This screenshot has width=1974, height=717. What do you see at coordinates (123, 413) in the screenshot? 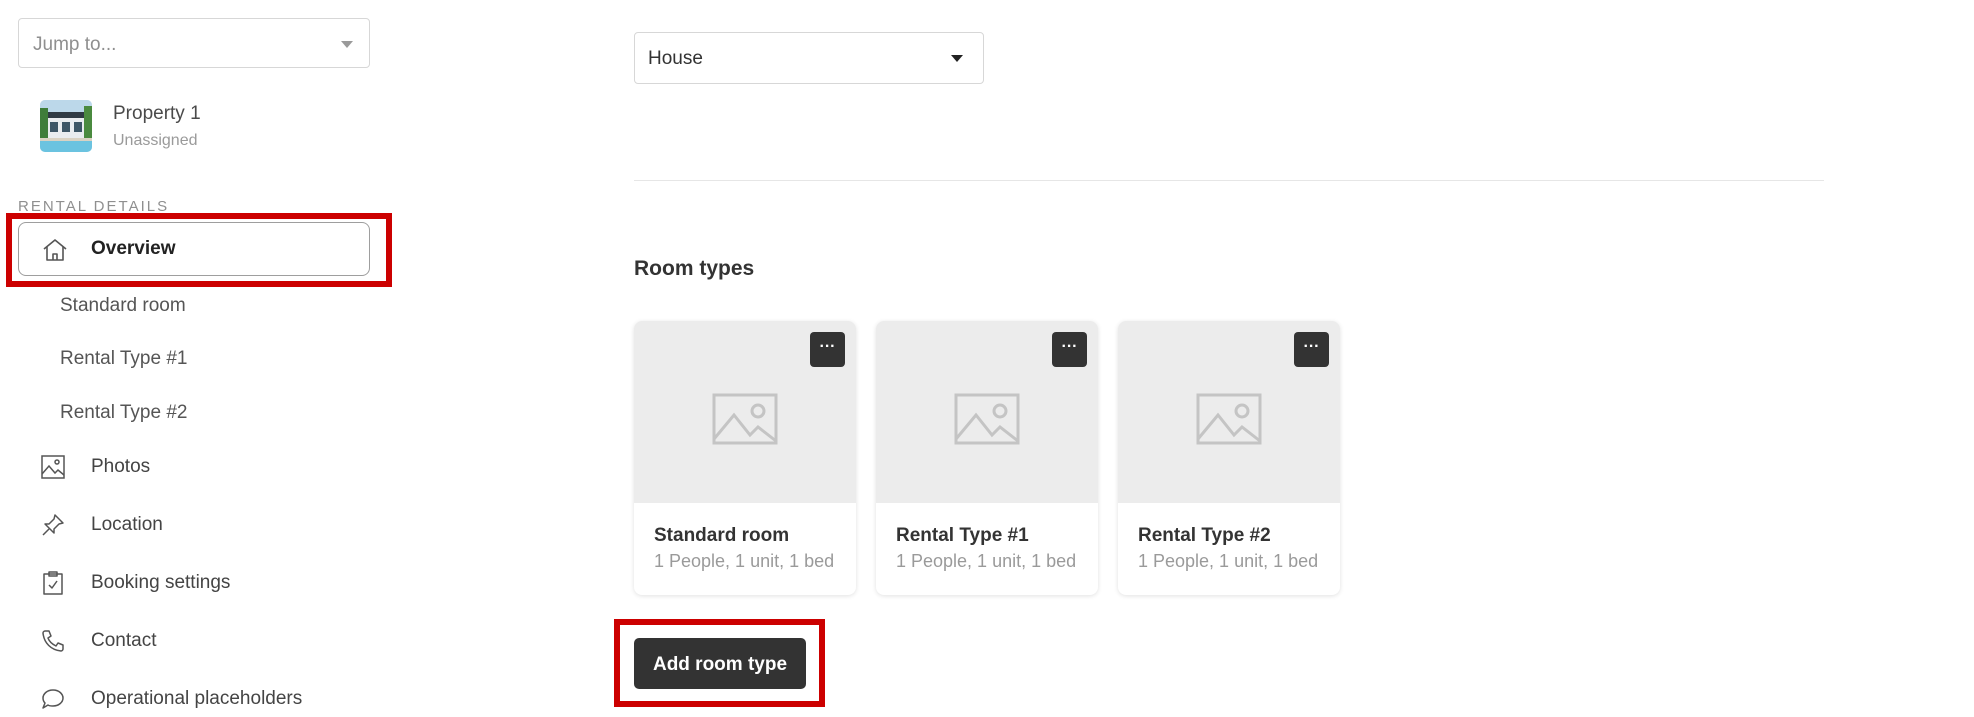
I see `sidebar-subitem-rental-type-2: Rental Type #2` at bounding box center [123, 413].